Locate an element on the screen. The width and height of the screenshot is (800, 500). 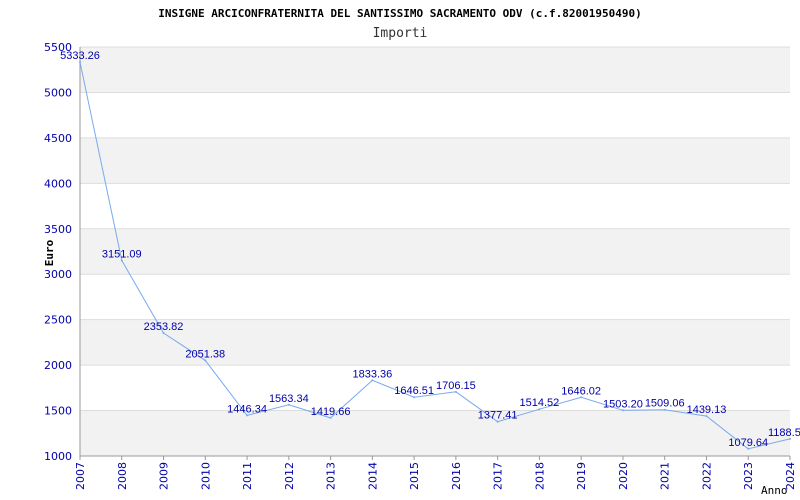
data-label: 1503.20 is located at coordinates (623, 404).